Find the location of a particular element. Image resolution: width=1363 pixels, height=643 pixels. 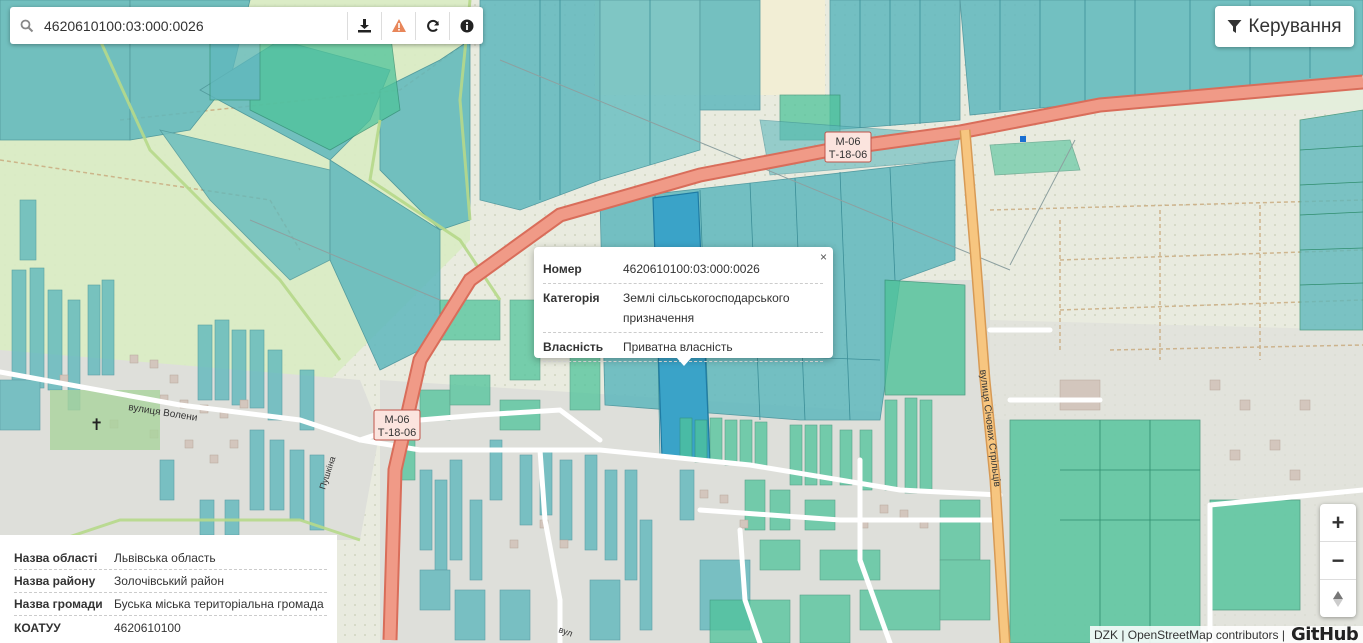

info-row-oblast: Назва області Львівська область is located at coordinates (170, 558).